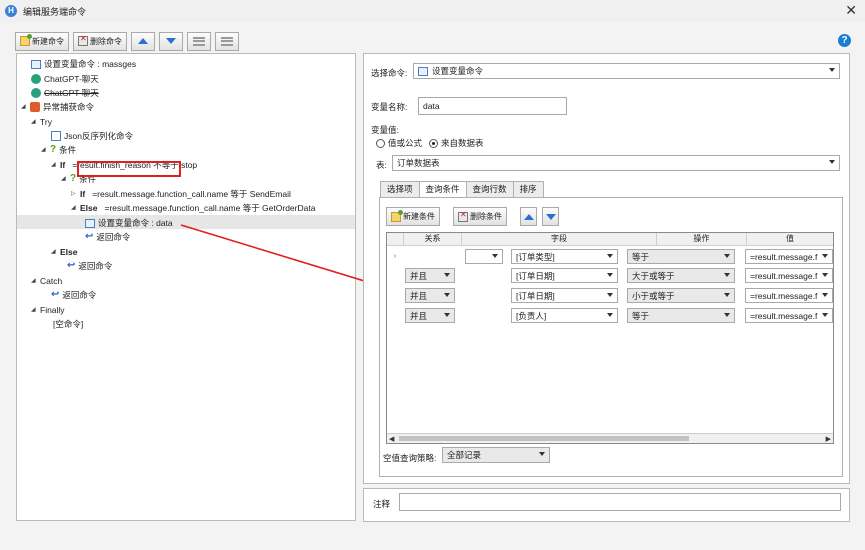  Describe the element at coordinates (83, 64) in the screenshot. I see `tree-item: 设置变量命令 : massges` at that location.